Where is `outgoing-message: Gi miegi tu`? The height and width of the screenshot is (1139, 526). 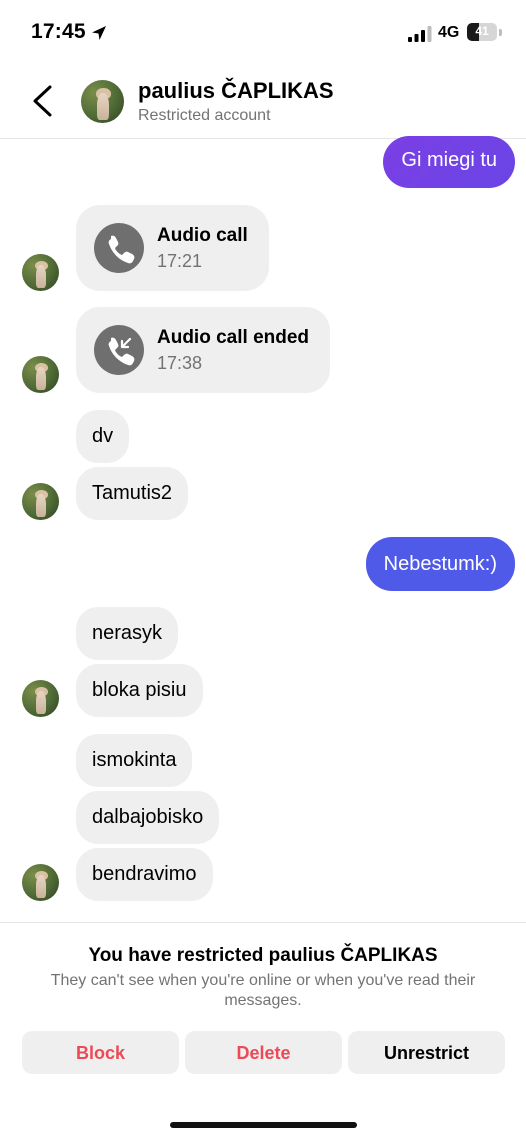
outgoing-message: Gi miegi tu is located at coordinates (449, 162).